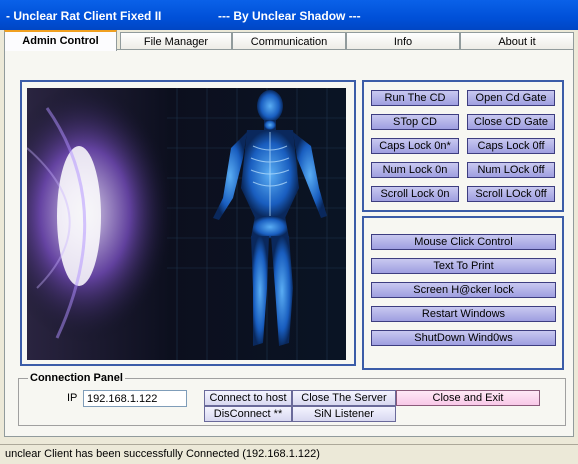  I want to click on disconnect-button: DisConnect **, so click(248, 414).